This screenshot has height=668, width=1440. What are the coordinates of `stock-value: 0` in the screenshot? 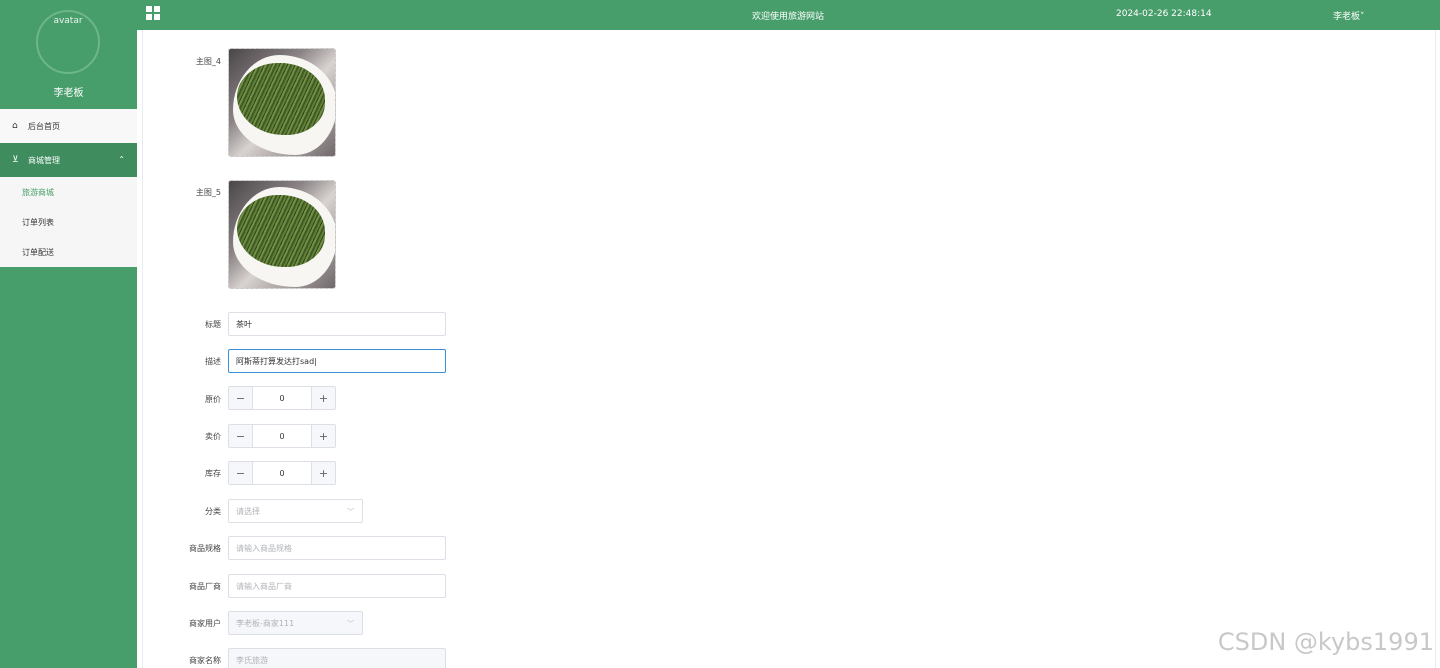 It's located at (282, 473).